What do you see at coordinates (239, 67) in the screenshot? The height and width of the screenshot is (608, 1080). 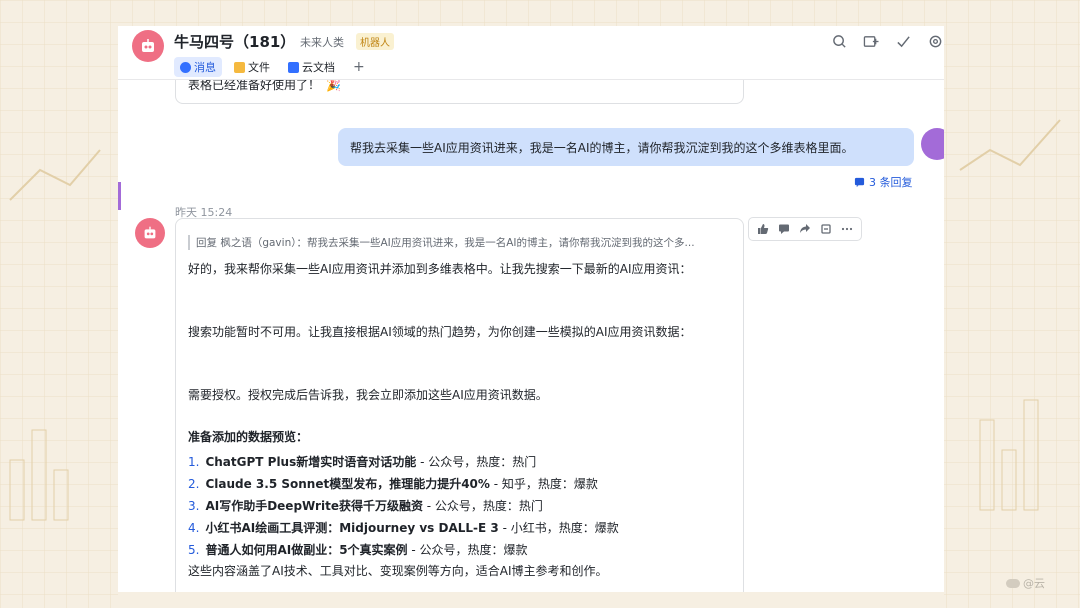 I see `folder-icon` at bounding box center [239, 67].